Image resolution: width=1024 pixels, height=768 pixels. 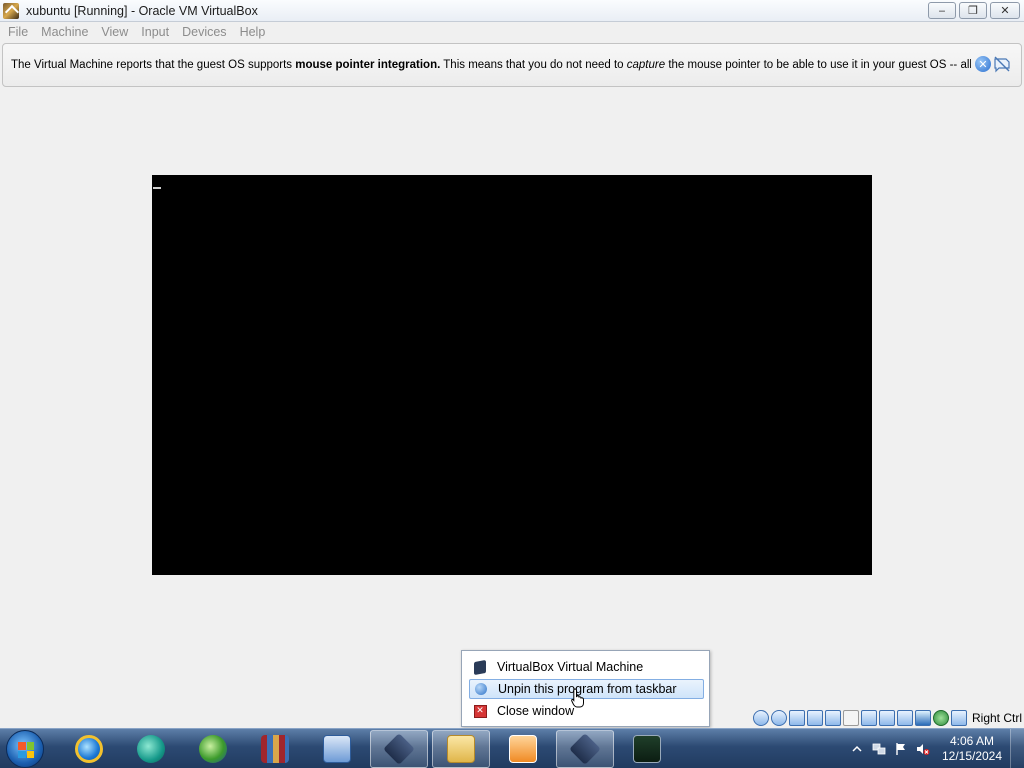 I want to click on jump-item-virtualbox-vm: VirtualBox Virtual Machine, so click(x=586, y=667).